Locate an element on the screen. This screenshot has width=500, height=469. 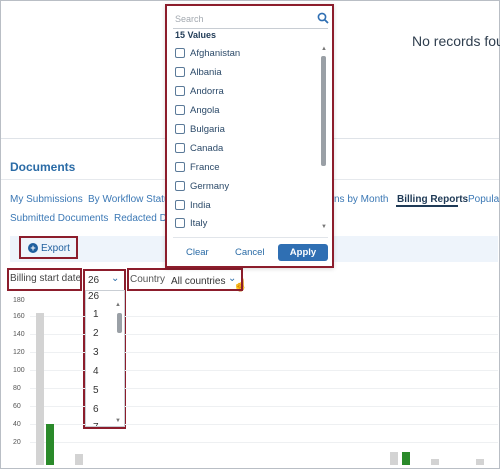
gridline is located at coordinates (264, 442).